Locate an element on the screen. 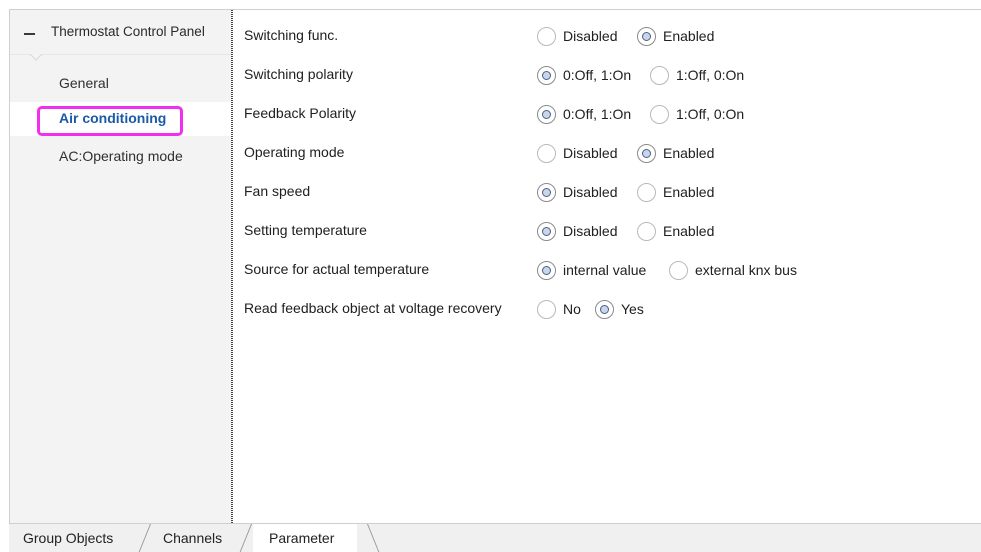 Image resolution: width=981 pixels, height=552 pixels. tab-label: Parameter is located at coordinates (302, 538).